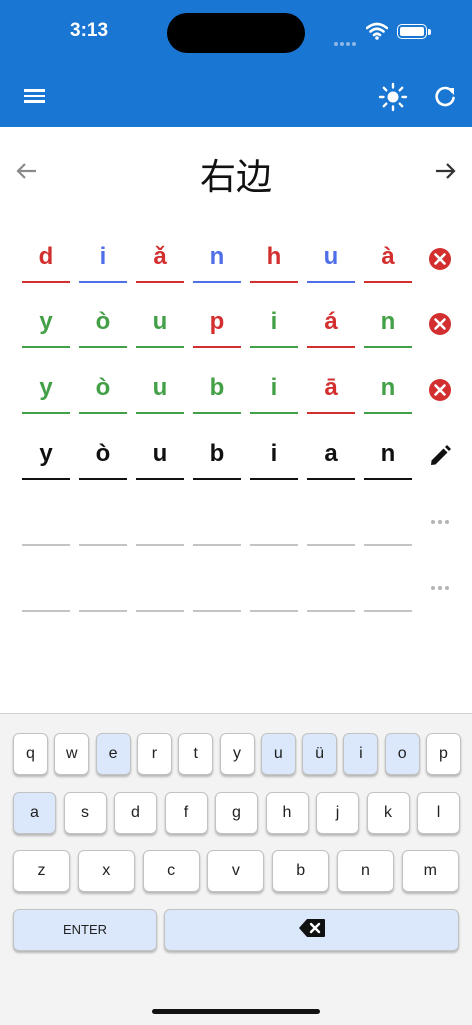  I want to click on key-r: r, so click(154, 754).